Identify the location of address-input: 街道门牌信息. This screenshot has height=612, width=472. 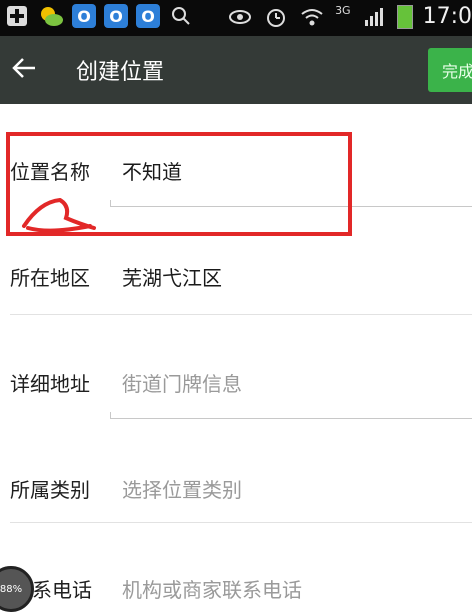
(182, 382).